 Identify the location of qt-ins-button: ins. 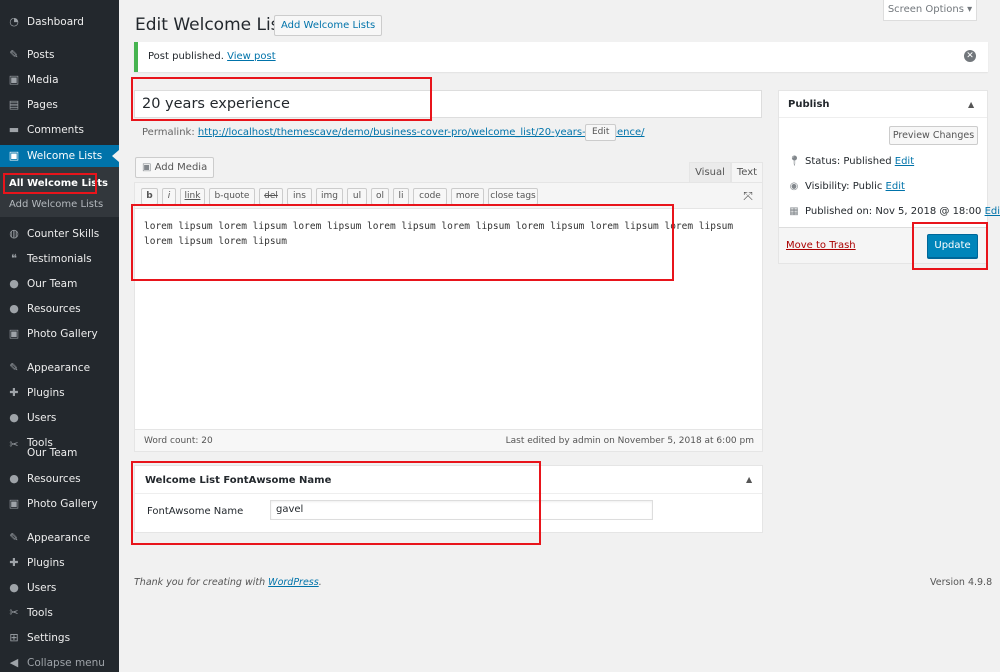
(299, 196).